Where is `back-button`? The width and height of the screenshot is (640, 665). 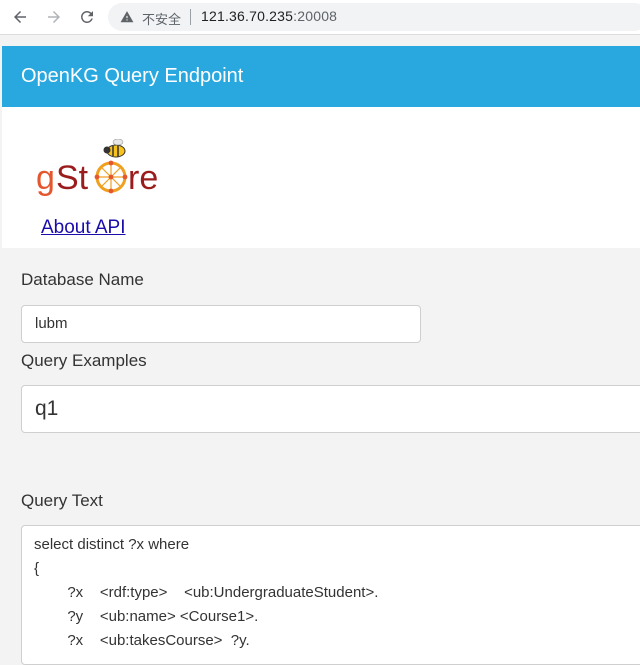 back-button is located at coordinates (20, 17).